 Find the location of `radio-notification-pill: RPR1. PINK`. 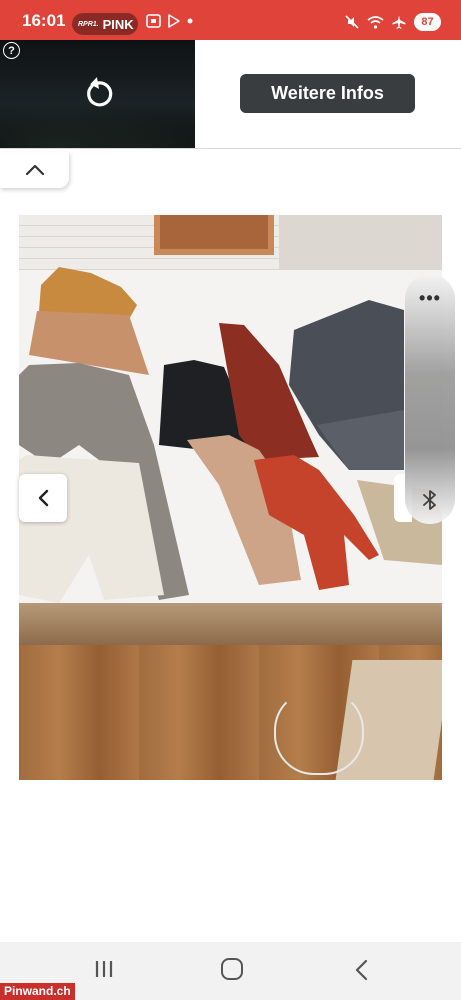

radio-notification-pill: RPR1. PINK is located at coordinates (105, 24).